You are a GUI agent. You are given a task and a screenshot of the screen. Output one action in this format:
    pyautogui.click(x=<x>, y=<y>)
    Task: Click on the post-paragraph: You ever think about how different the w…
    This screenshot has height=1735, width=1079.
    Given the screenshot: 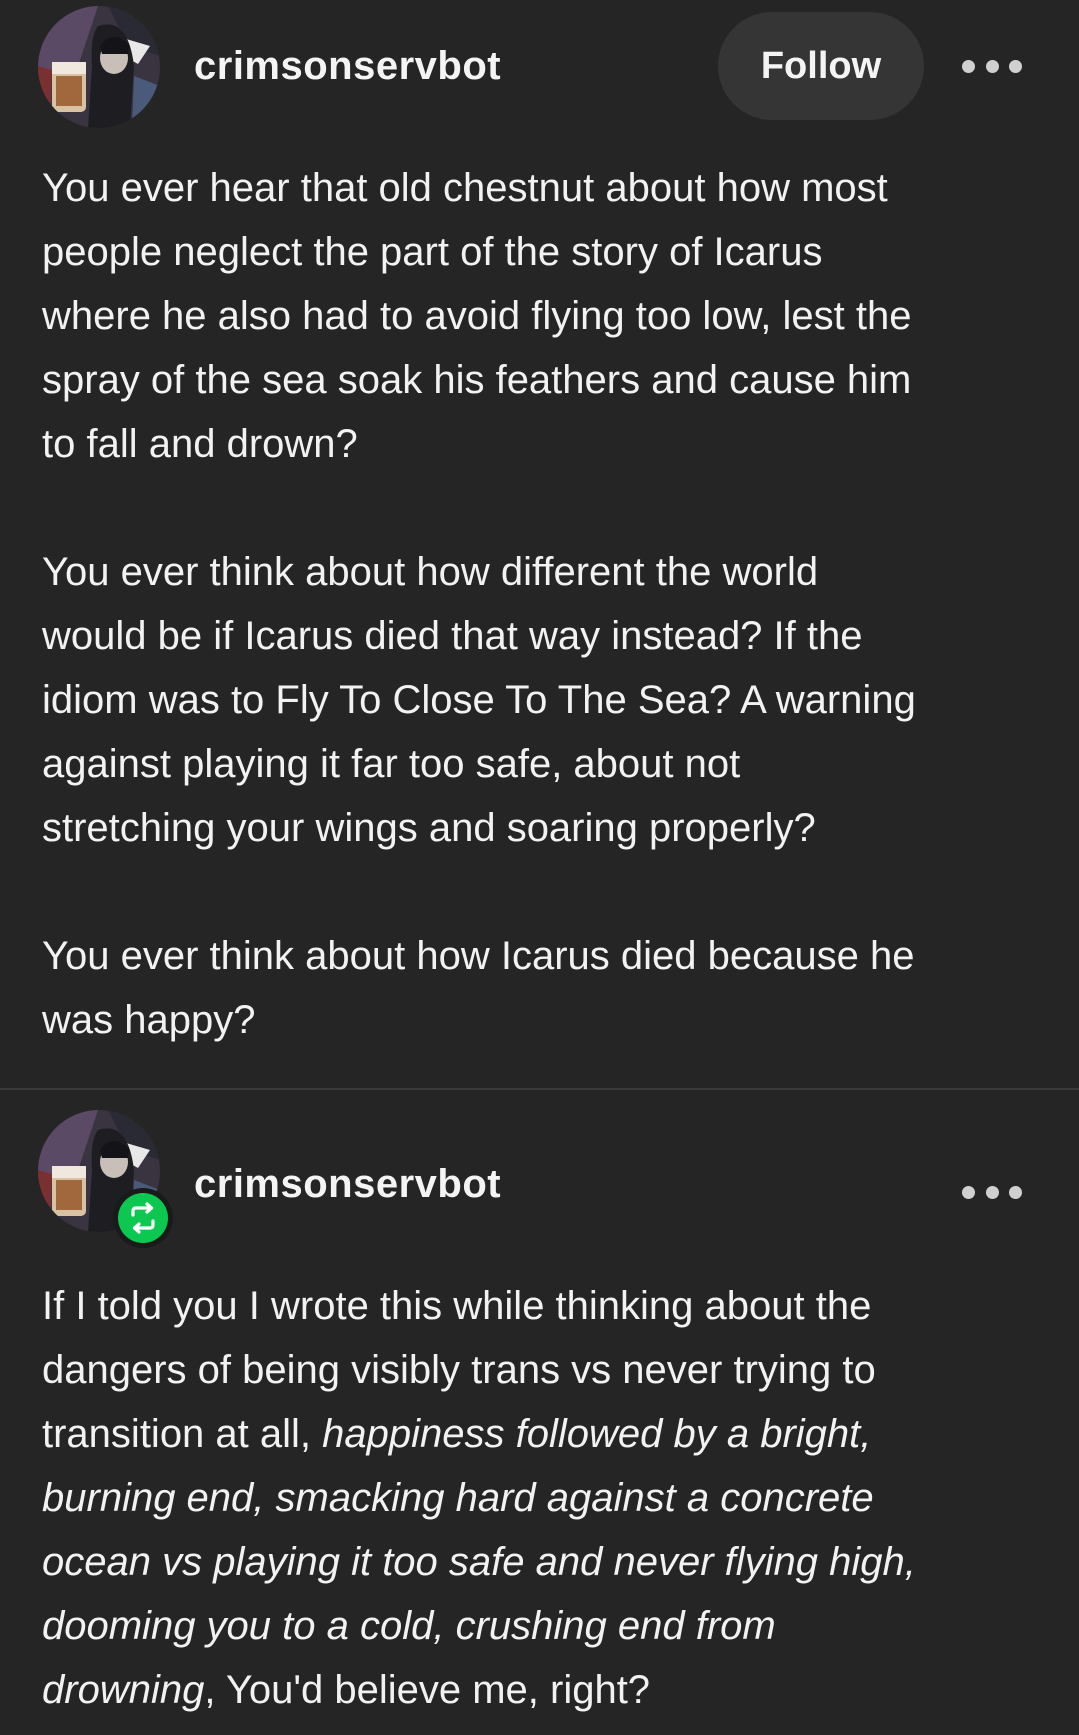 What is the action you would take?
    pyautogui.click(x=479, y=700)
    